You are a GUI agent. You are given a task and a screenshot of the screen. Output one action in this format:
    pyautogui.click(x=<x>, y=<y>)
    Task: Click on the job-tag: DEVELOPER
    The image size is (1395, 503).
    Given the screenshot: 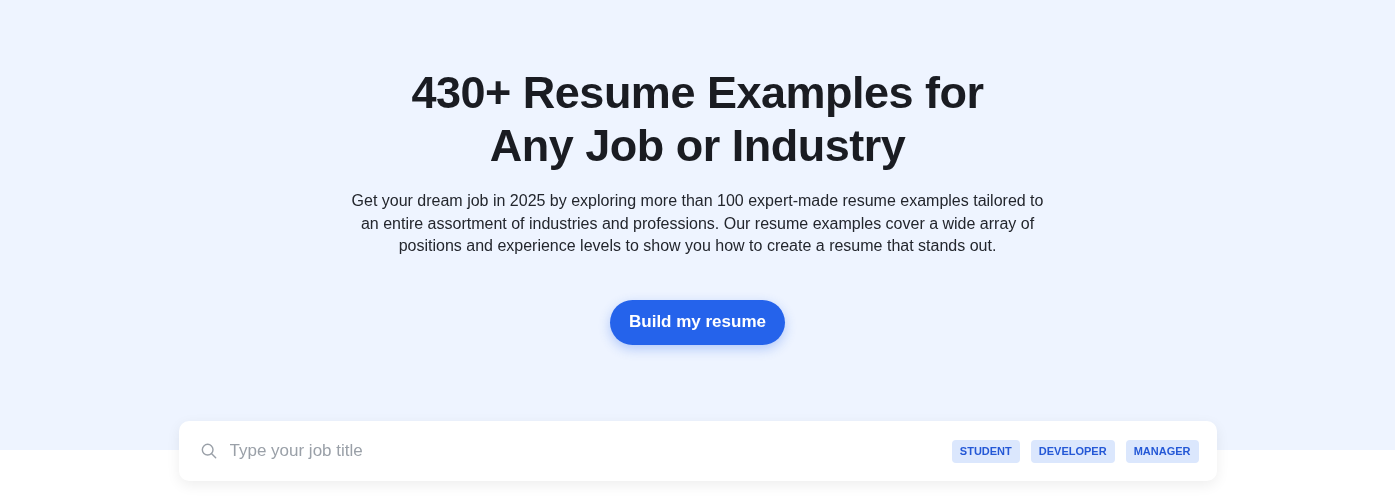 What is the action you would take?
    pyautogui.click(x=1072, y=451)
    